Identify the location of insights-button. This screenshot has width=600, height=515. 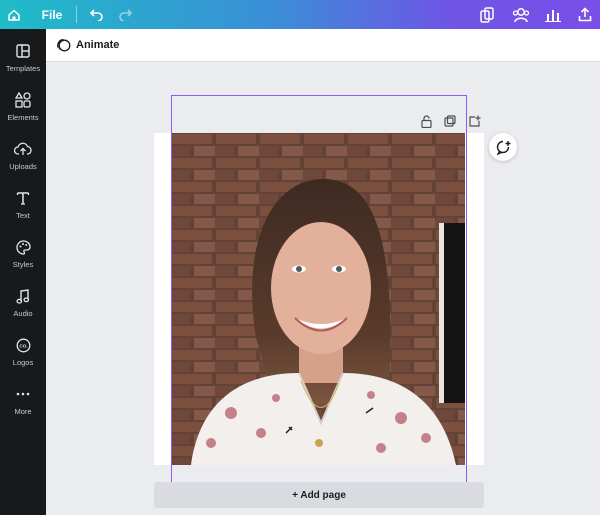
(553, 14).